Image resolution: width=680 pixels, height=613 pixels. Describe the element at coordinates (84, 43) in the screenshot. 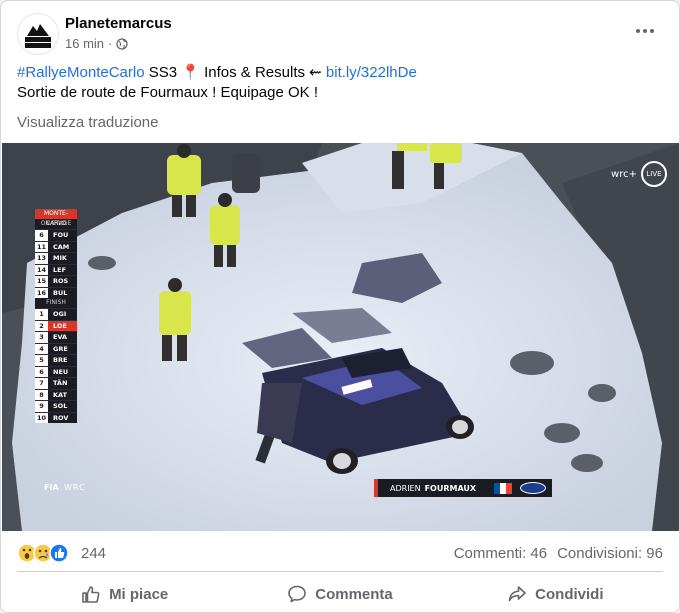

I see `post-time: 16 min` at that location.